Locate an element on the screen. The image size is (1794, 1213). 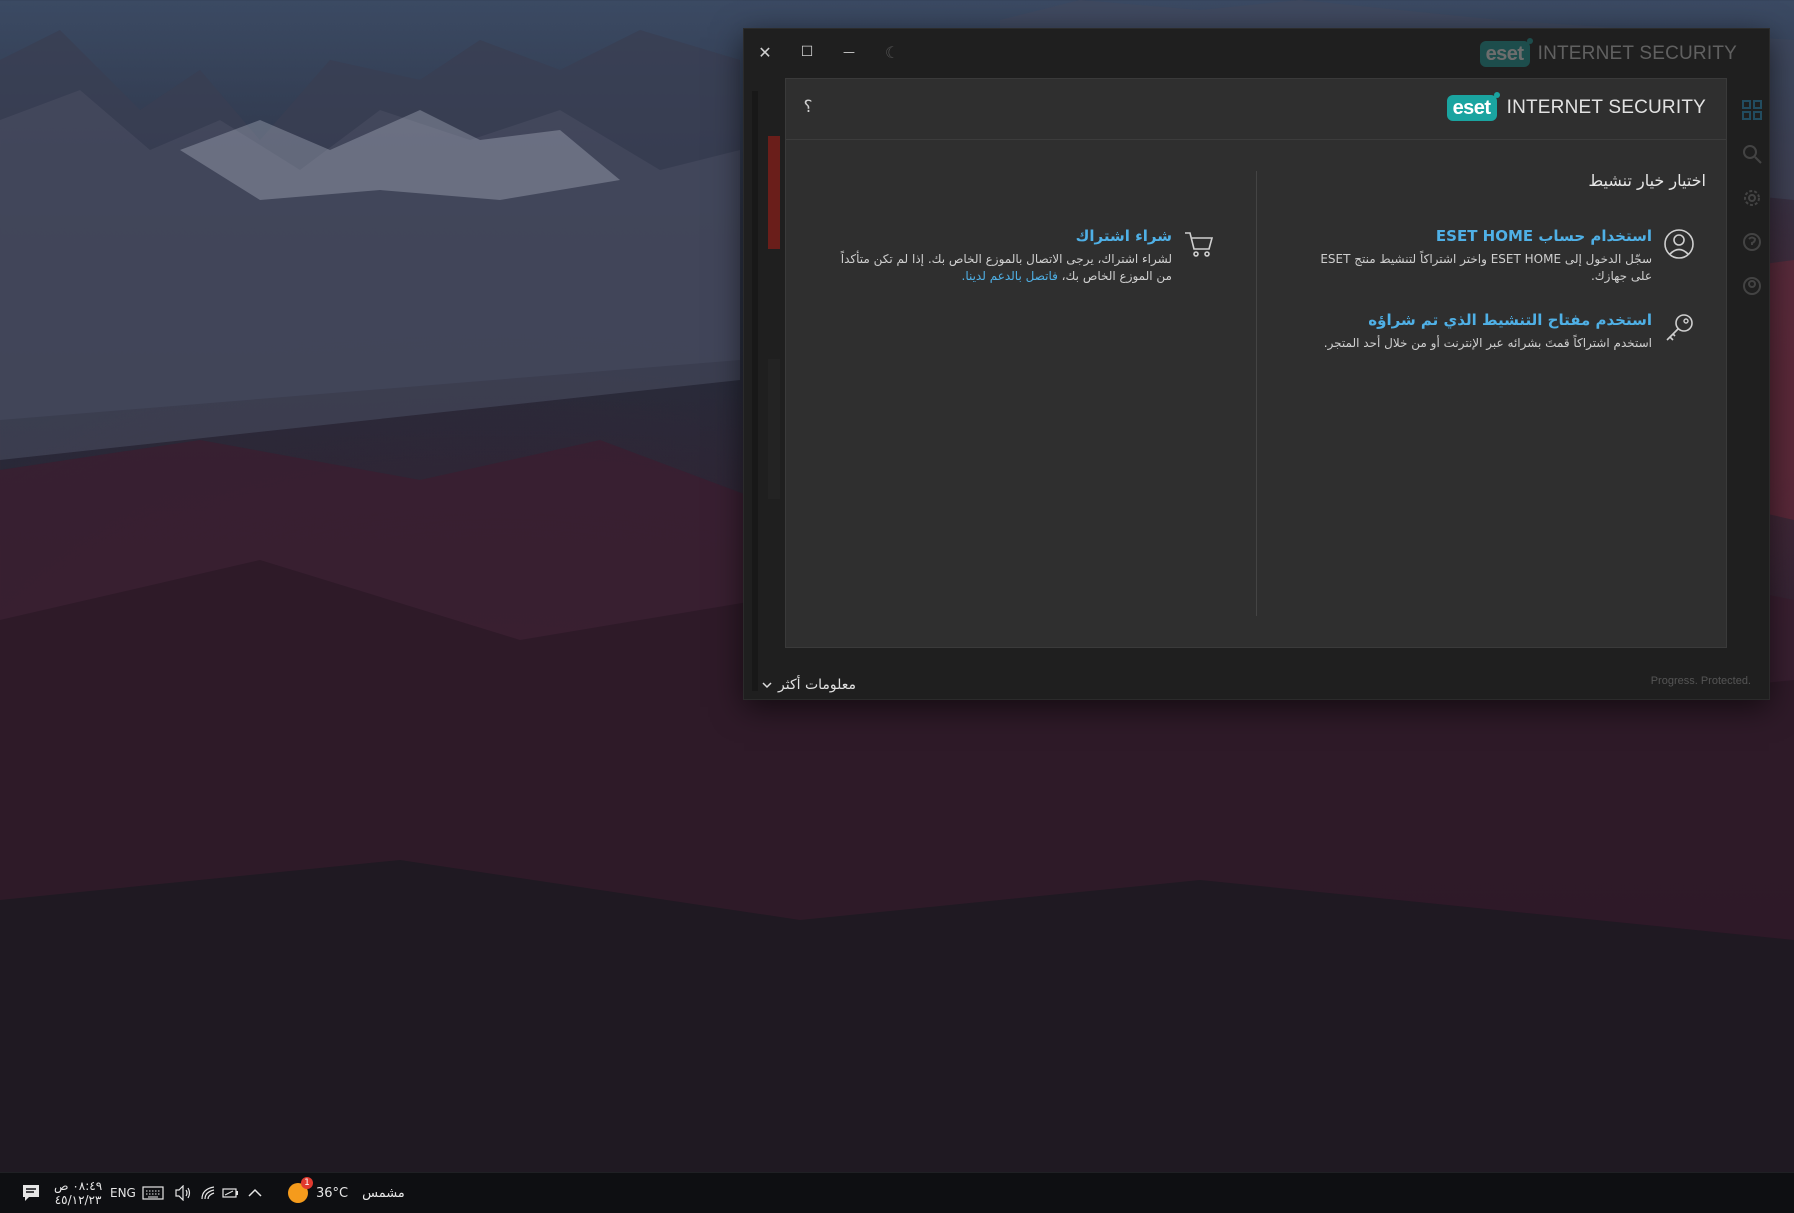
weather-label: مشمس is located at coordinates (383, 1193).